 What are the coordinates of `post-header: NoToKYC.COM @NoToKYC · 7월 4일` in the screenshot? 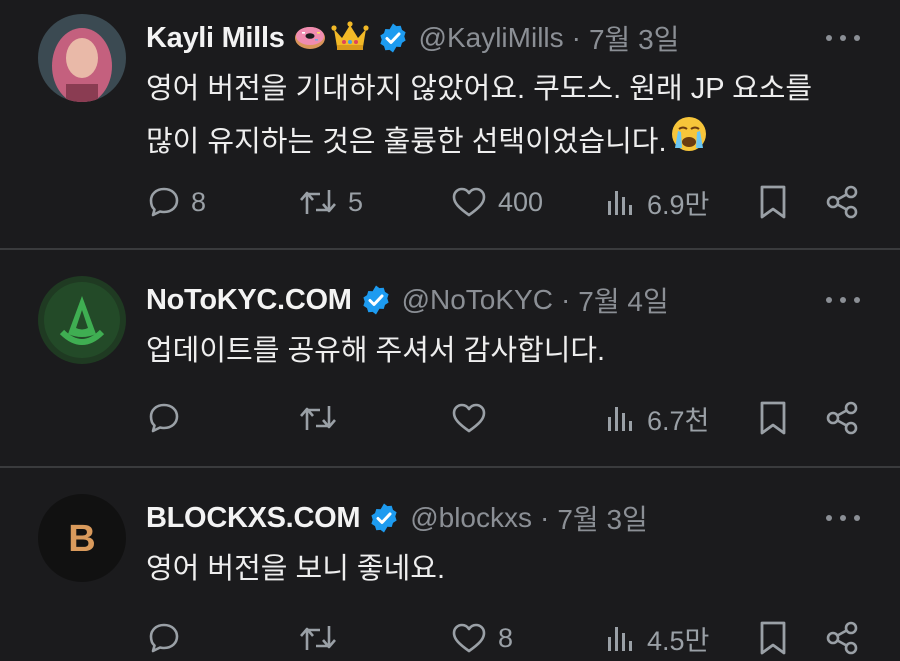 It's located at (407, 300).